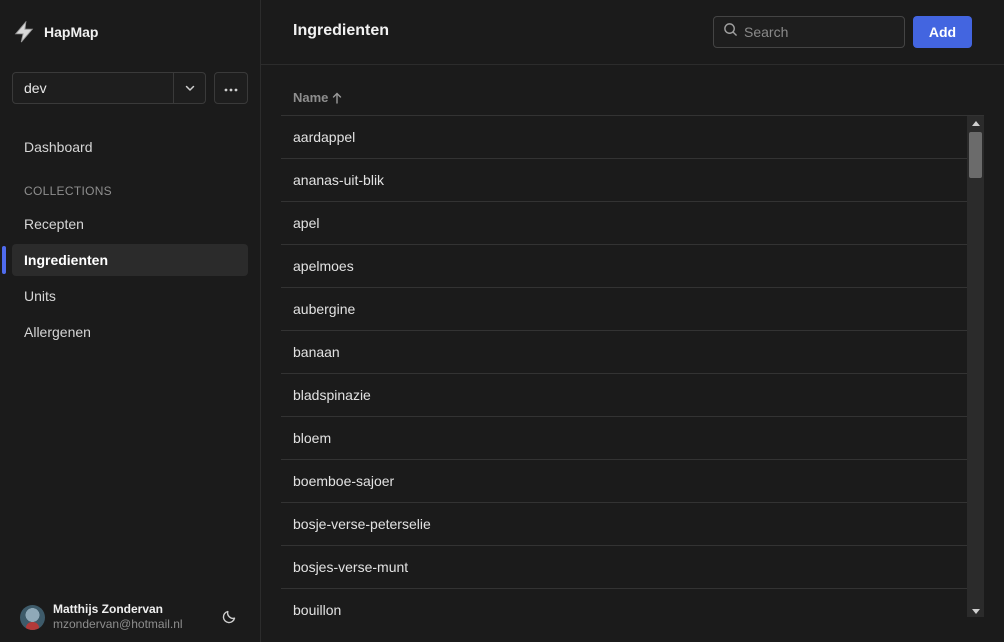 The width and height of the screenshot is (1004, 642). I want to click on list-item: aardappel, so click(624, 137).